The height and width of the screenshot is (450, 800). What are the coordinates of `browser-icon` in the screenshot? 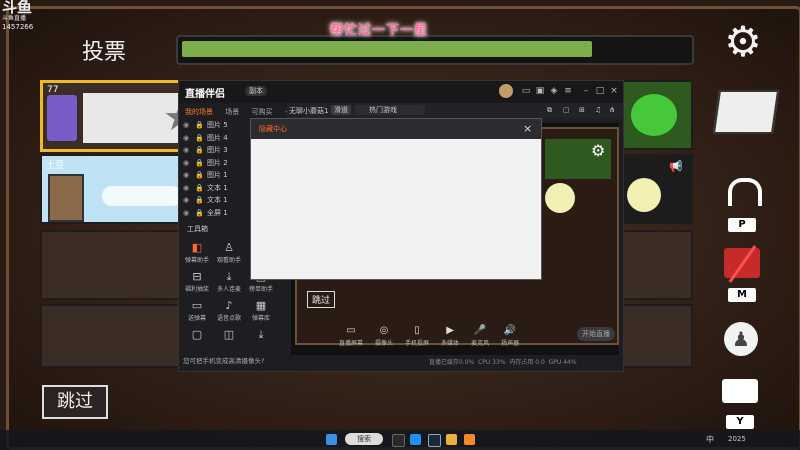 It's located at (415, 439).